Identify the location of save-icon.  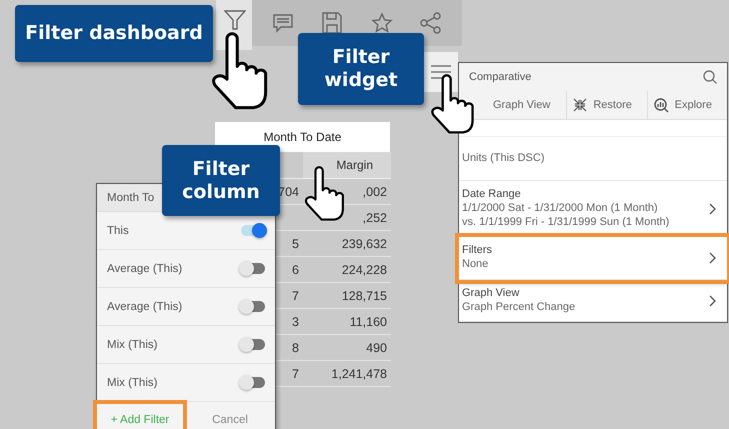
(332, 23).